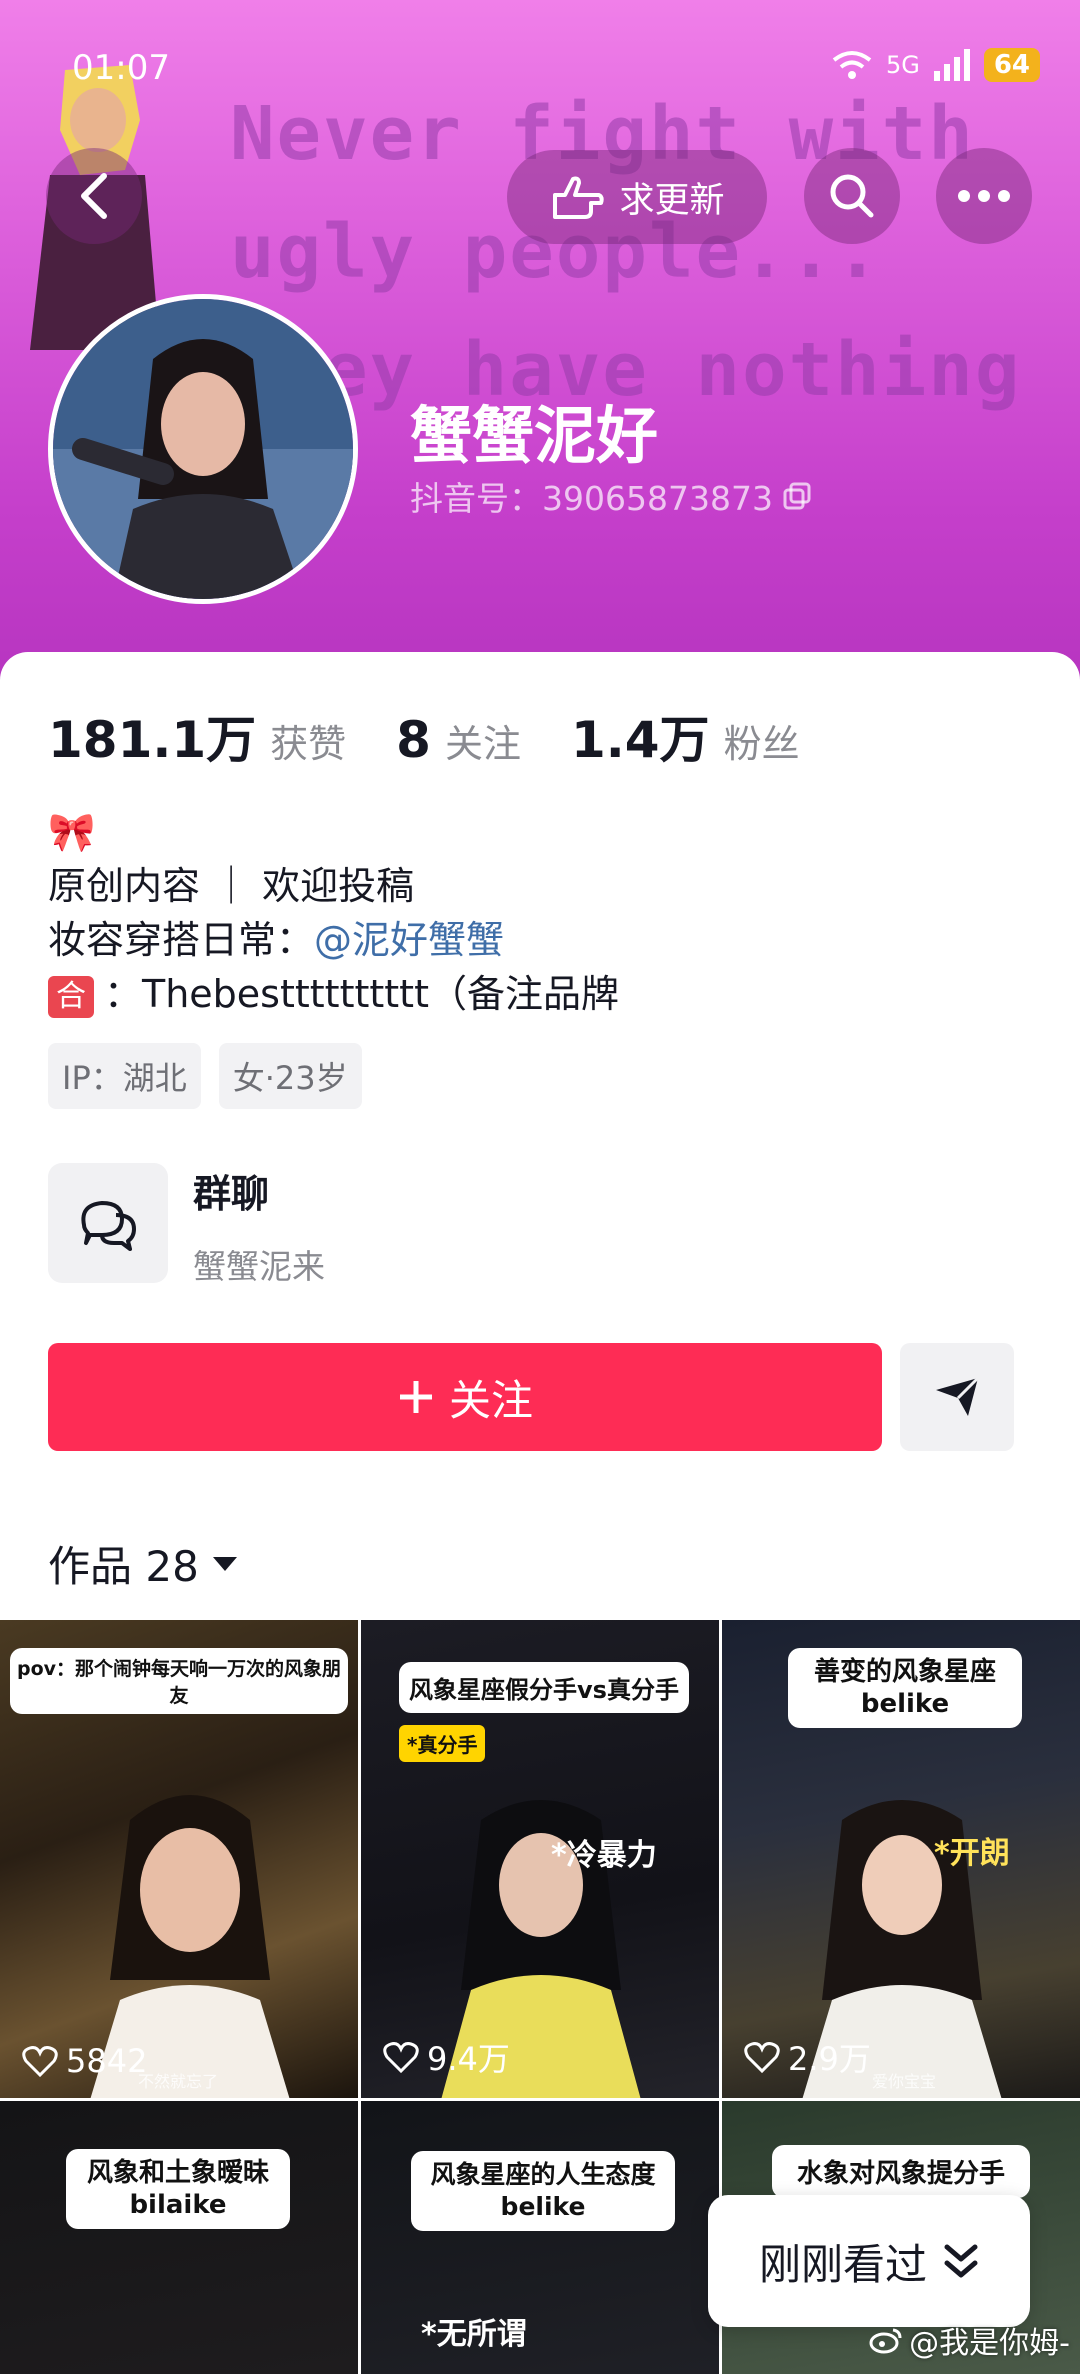 The width and height of the screenshot is (1080, 2374). What do you see at coordinates (72, 832) in the screenshot?
I see `bio-emoji: 🎀` at bounding box center [72, 832].